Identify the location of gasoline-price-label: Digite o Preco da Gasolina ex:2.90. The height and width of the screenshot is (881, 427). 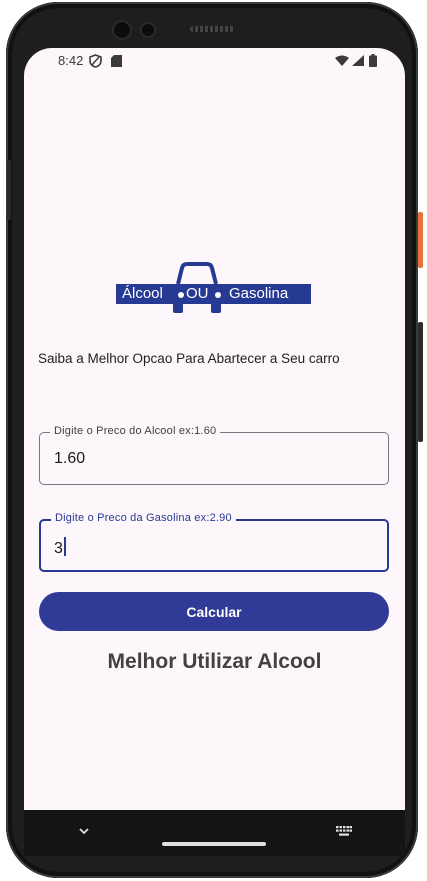
(143, 518).